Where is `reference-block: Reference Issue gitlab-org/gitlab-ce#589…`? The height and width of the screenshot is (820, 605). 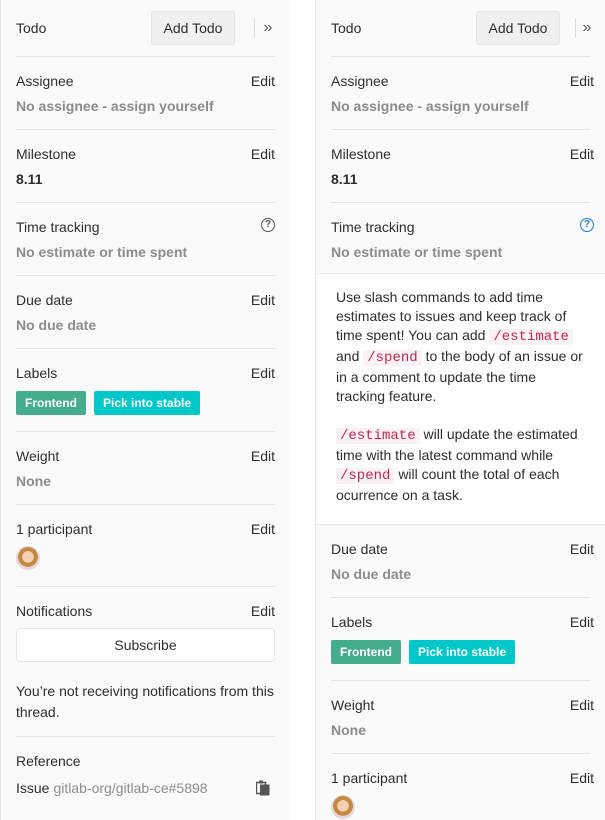
reference-block: Reference Issue gitlab-org/gitlab-ce#589… is located at coordinates (145, 778).